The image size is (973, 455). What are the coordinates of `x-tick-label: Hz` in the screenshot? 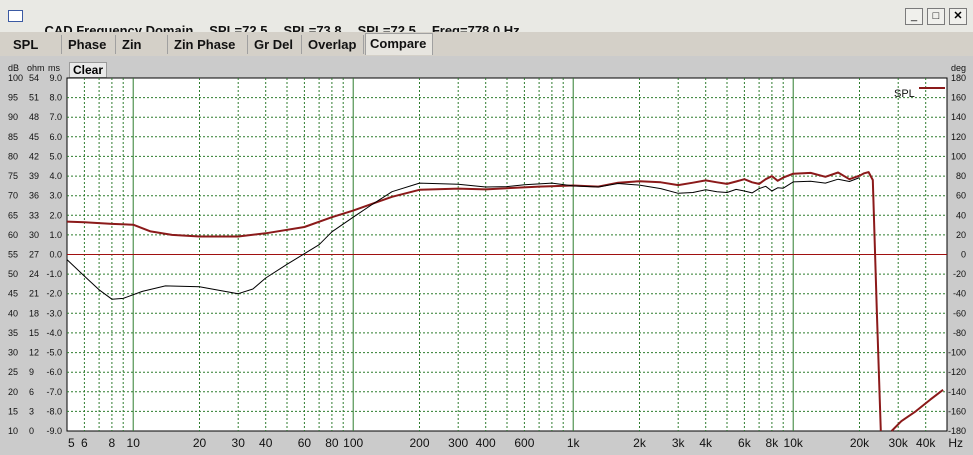 It's located at (955, 443).